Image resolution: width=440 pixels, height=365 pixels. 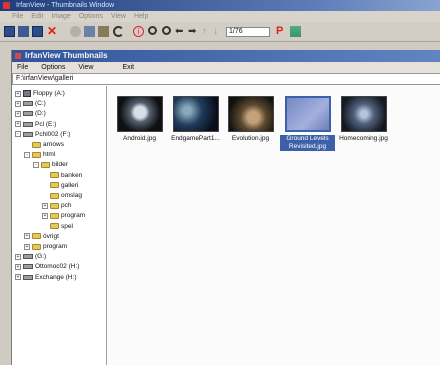 What do you see at coordinates (62, 195) in the screenshot?
I see `tree-node: omslag` at bounding box center [62, 195].